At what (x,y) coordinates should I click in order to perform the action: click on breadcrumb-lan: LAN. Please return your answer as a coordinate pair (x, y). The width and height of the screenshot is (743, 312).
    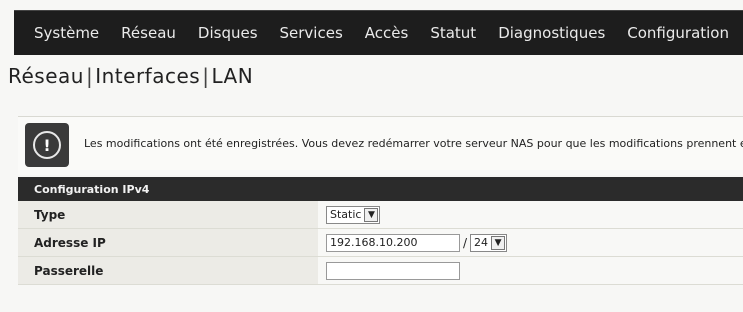
    Looking at the image, I should click on (232, 76).